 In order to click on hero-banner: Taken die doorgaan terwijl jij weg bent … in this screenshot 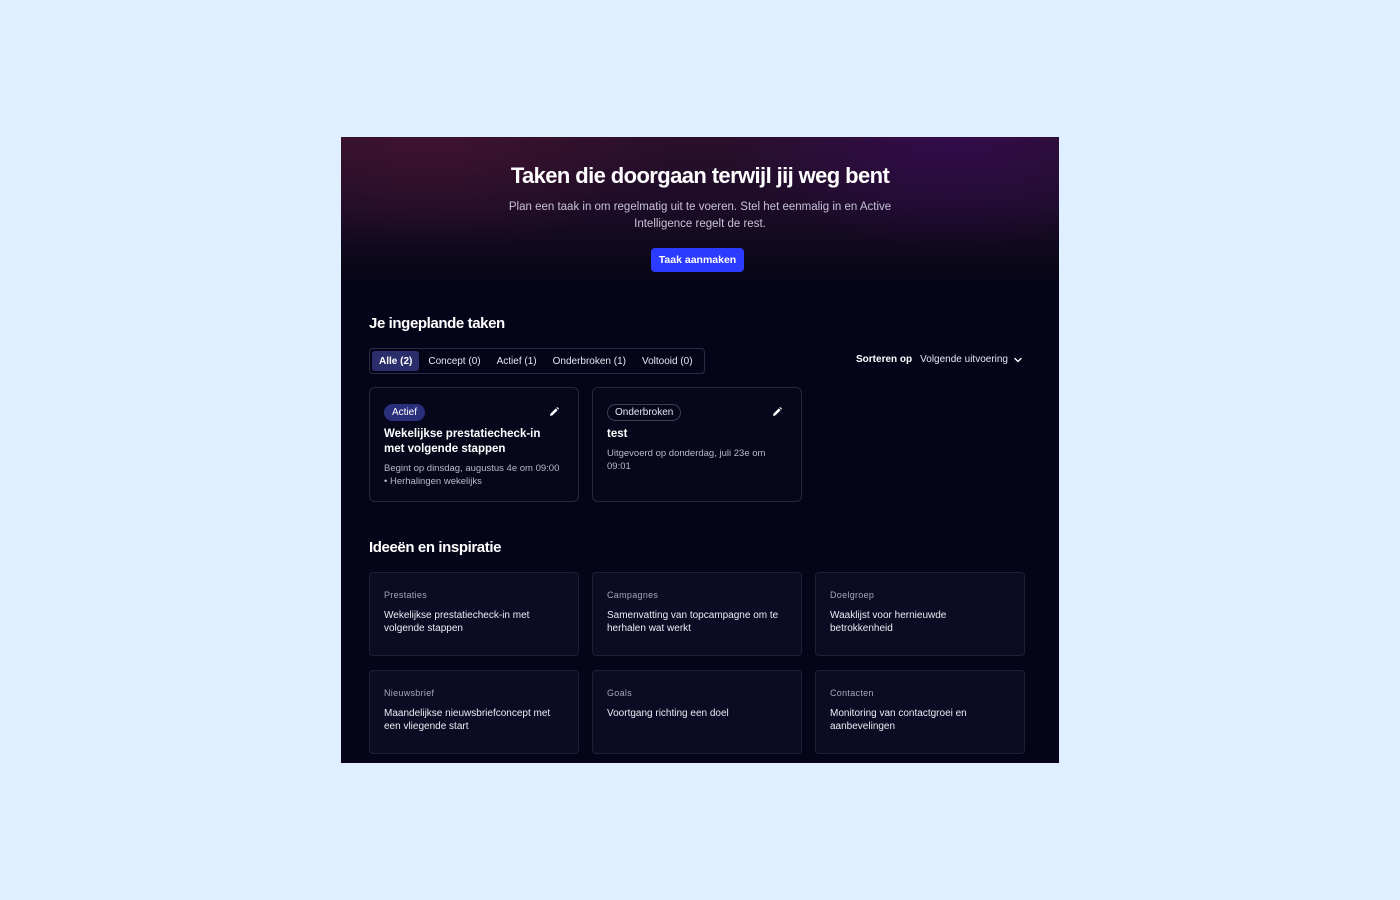, I will do `click(700, 214)`.